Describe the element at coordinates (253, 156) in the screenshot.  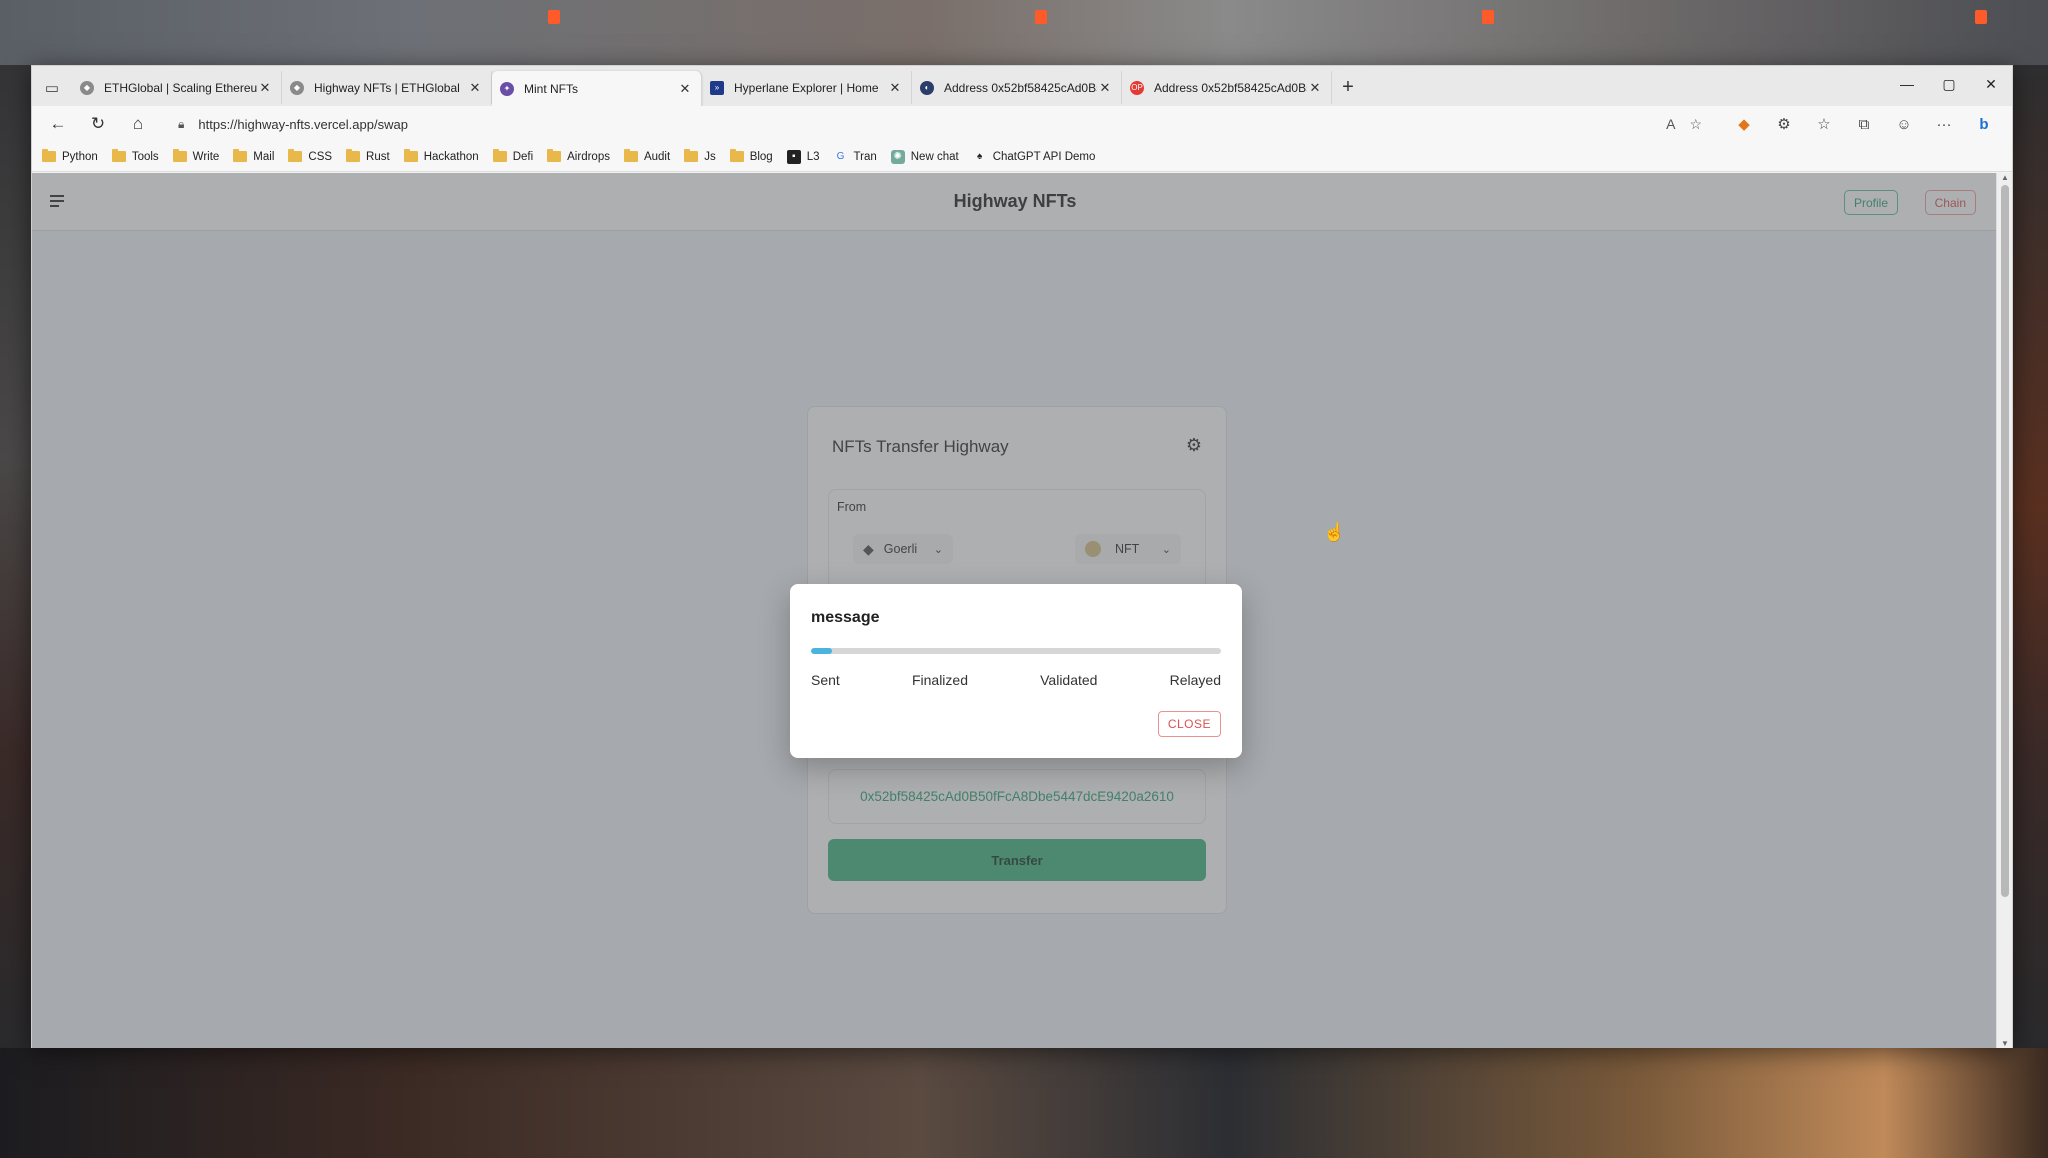
I see `bookmark-mail: Mail` at that location.